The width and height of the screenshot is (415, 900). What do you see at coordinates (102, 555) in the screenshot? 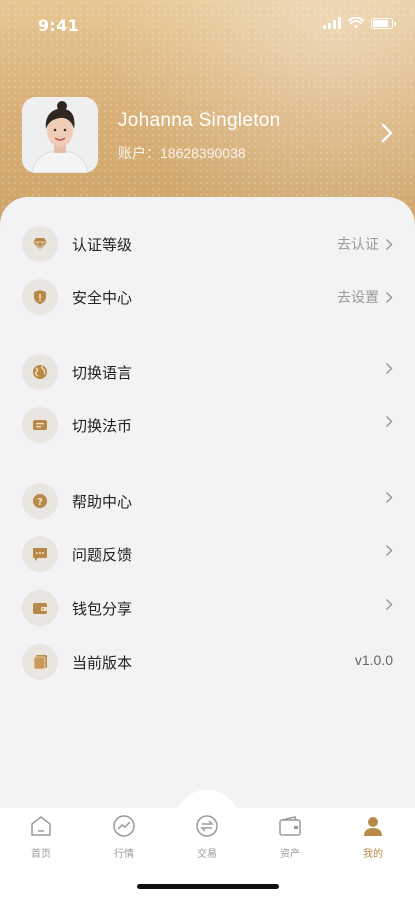
I see `menu-label: 问题反馈` at bounding box center [102, 555].